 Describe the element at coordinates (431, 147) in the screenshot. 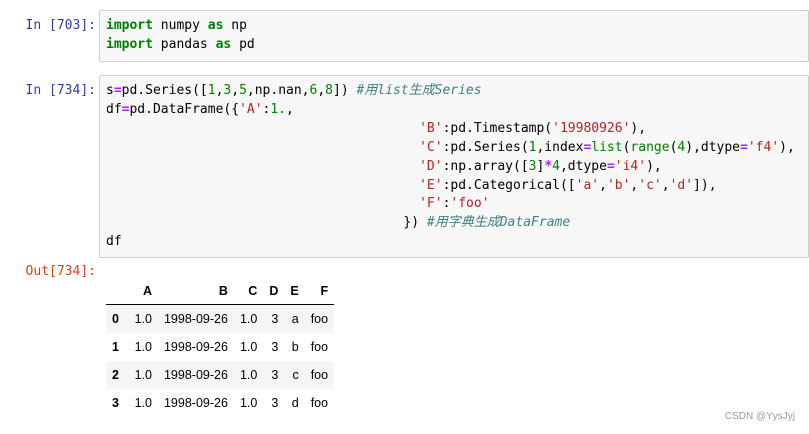

I see `code-token: 'C'` at that location.